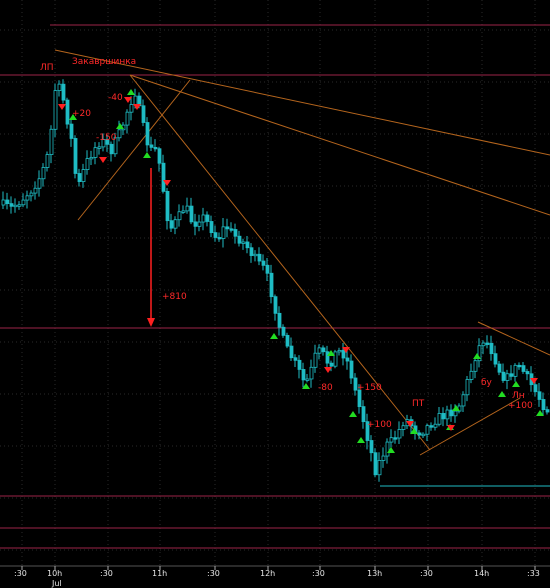 Image resolution: width=550 pixels, height=588 pixels. I want to click on annotation-label: -80, so click(325, 388).